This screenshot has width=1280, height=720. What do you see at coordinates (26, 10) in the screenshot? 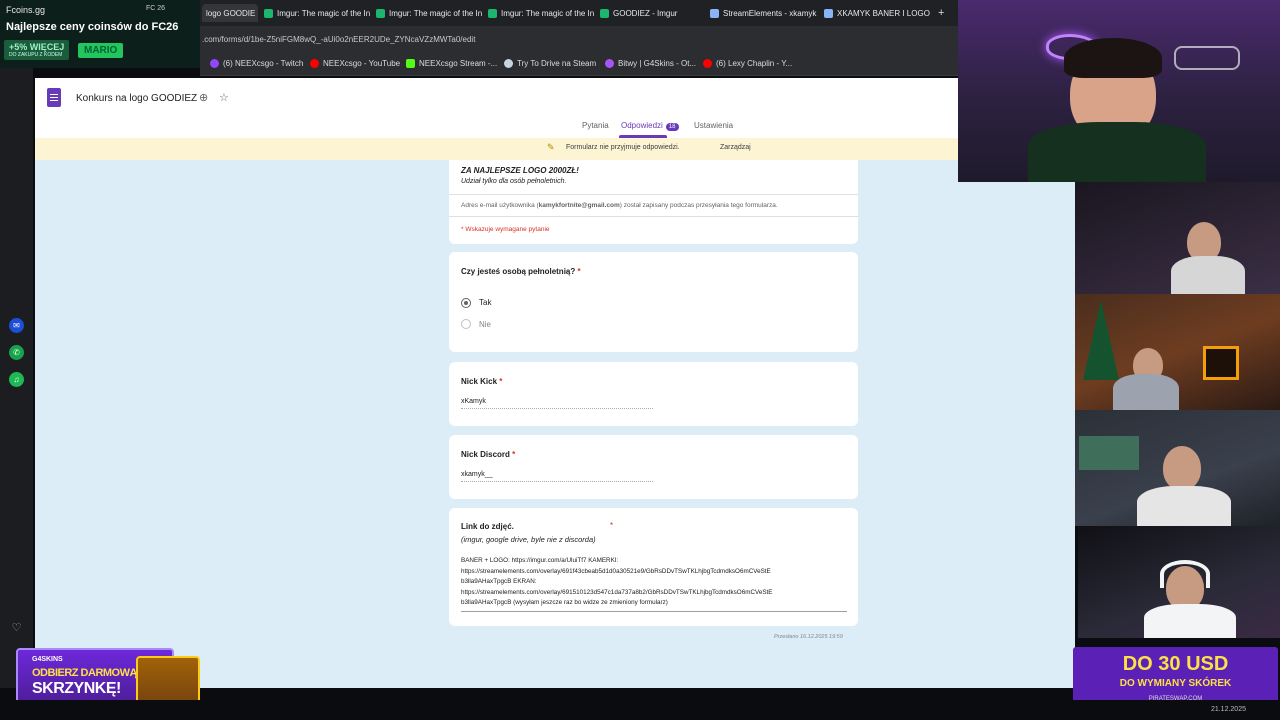
I see `promo-brand: Fcoins.gg` at bounding box center [26, 10].